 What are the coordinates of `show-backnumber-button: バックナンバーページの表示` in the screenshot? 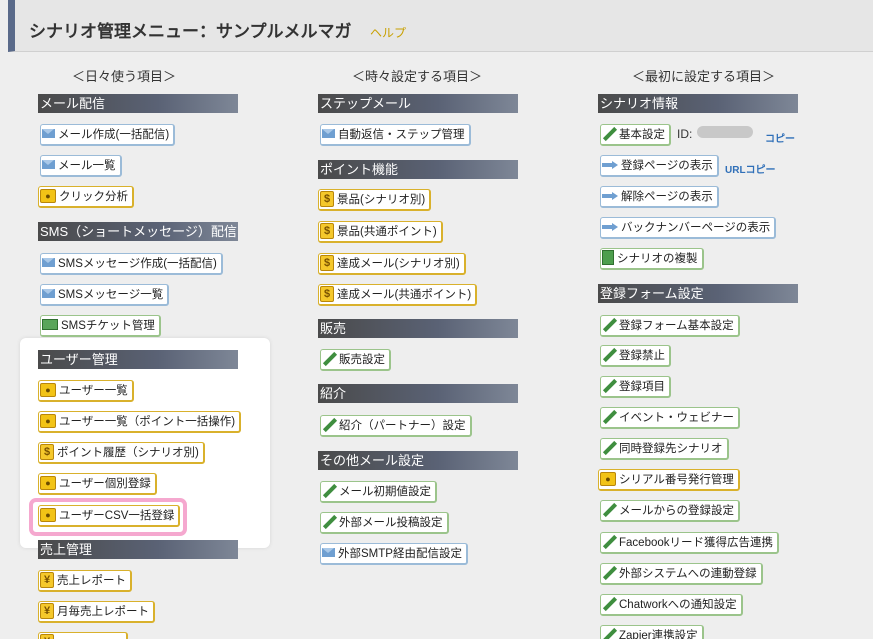 It's located at (688, 228).